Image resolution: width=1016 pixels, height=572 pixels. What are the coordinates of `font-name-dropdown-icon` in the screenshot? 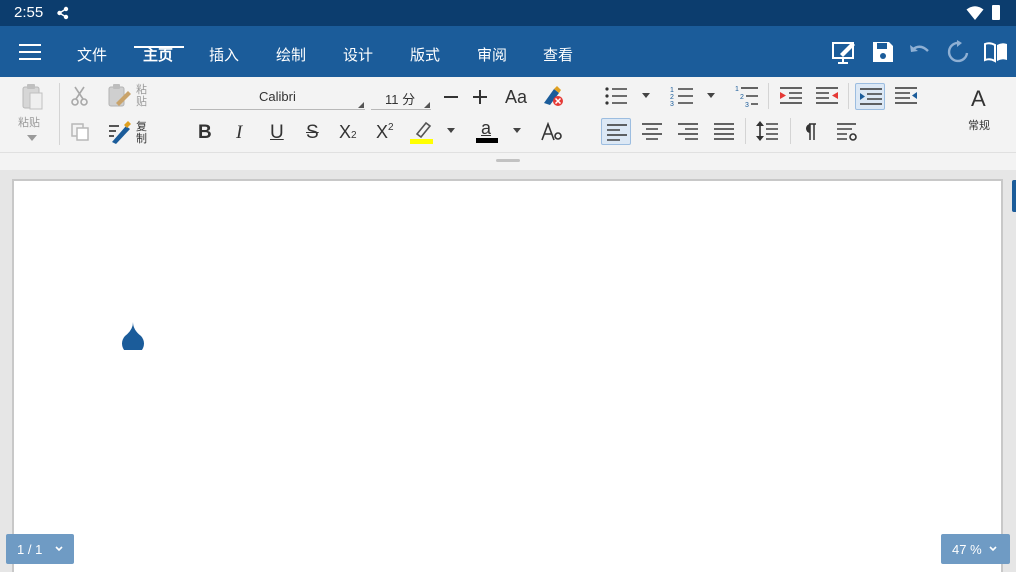 It's located at (361, 105).